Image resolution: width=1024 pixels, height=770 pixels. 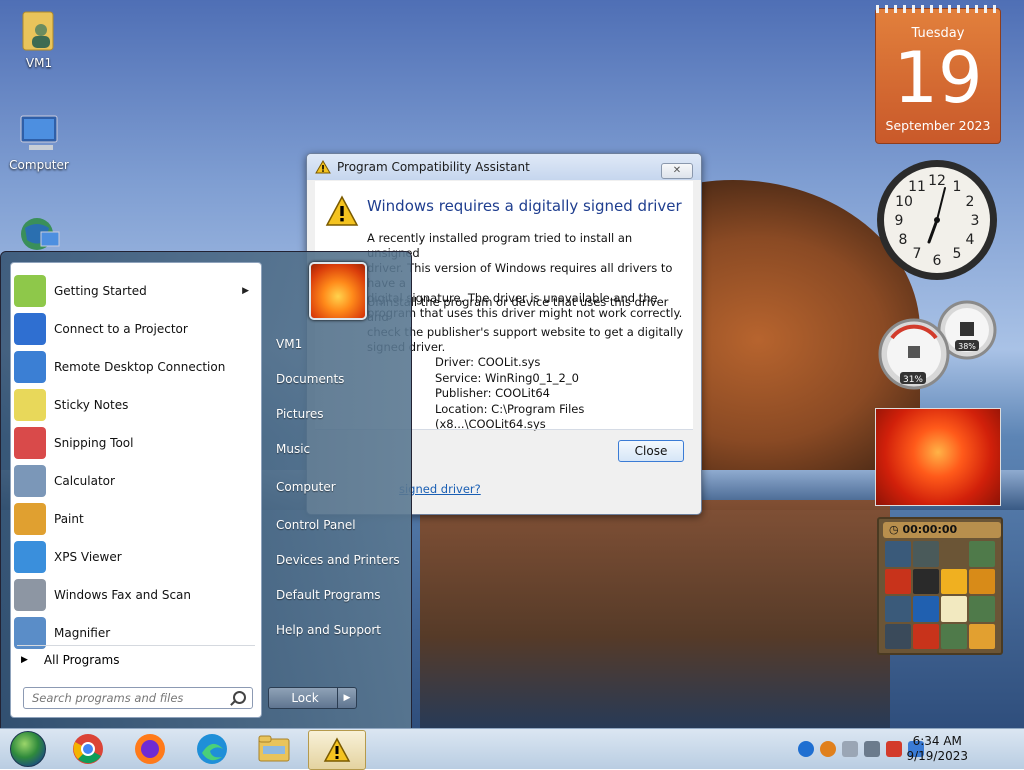 I want to click on clock-gadget: 12 1 2 3 4 5 6 7 8 9 10 11, so click(x=937, y=220).